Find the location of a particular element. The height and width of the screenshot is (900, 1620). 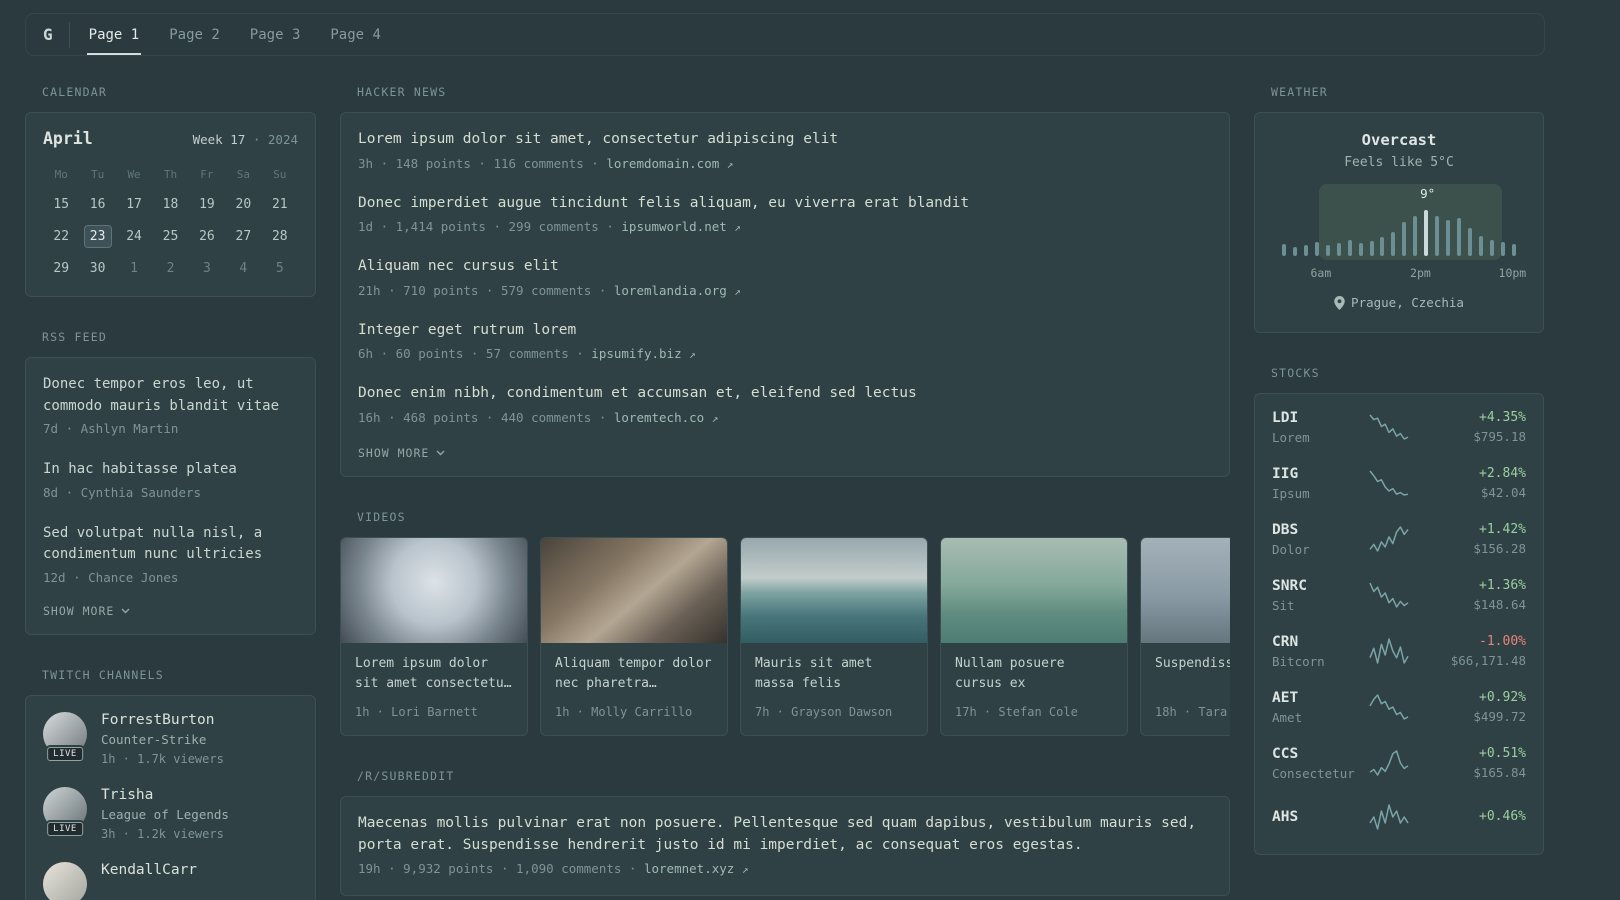

hn-domain-link: loremlandia.org ↗ is located at coordinates (677, 290).